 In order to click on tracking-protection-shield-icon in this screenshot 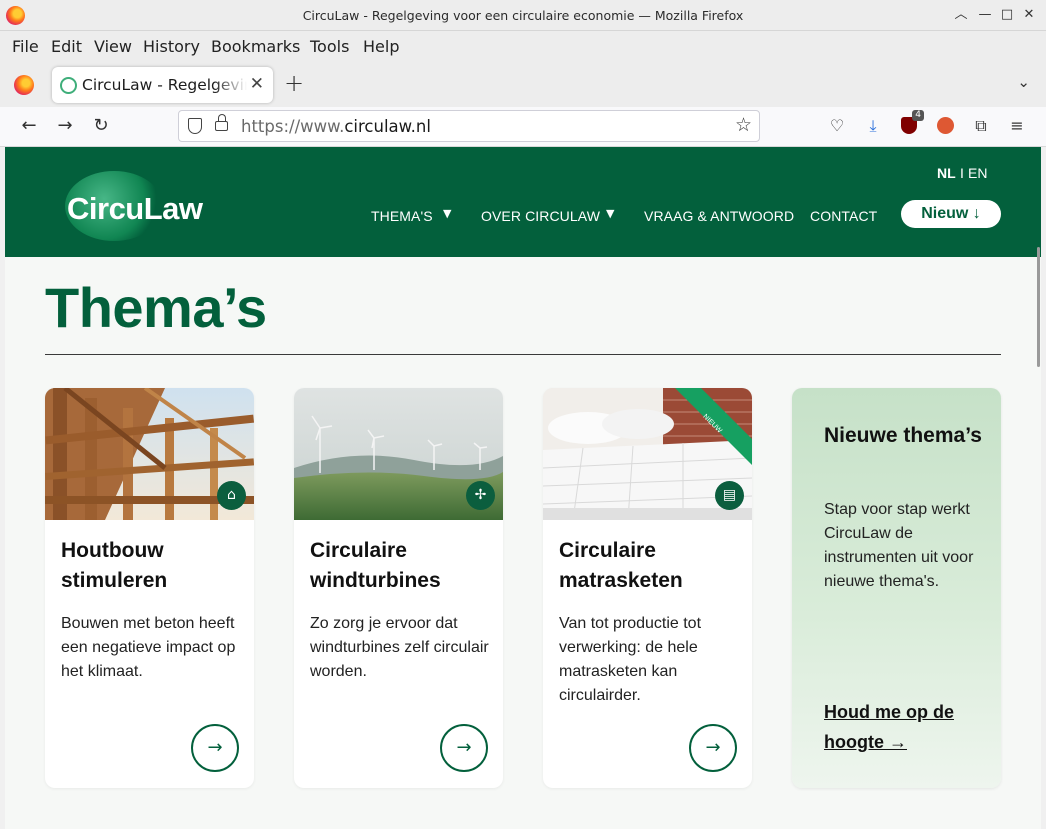, I will do `click(195, 126)`.